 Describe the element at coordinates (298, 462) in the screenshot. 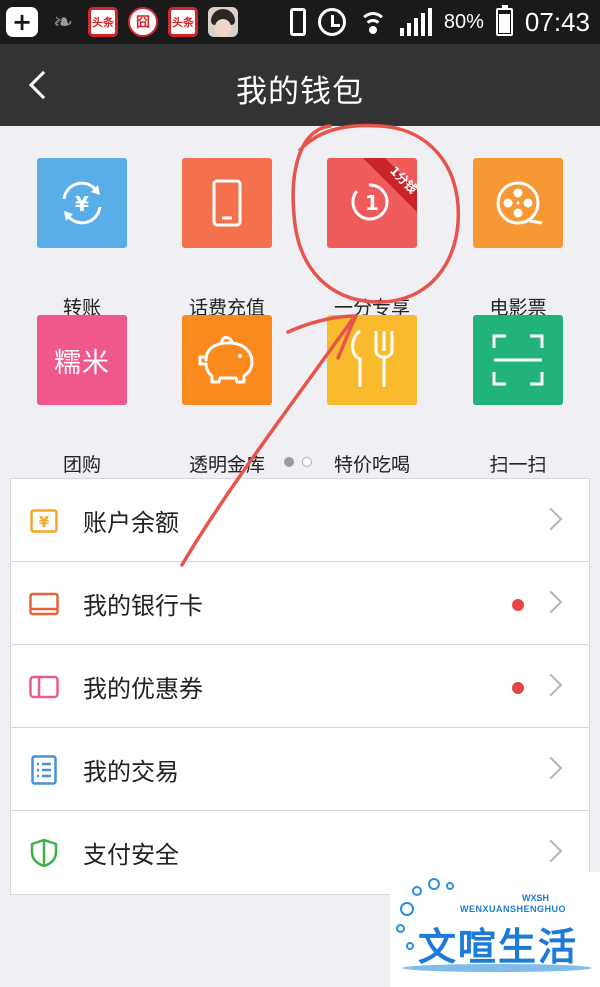

I see `page-indicator` at that location.